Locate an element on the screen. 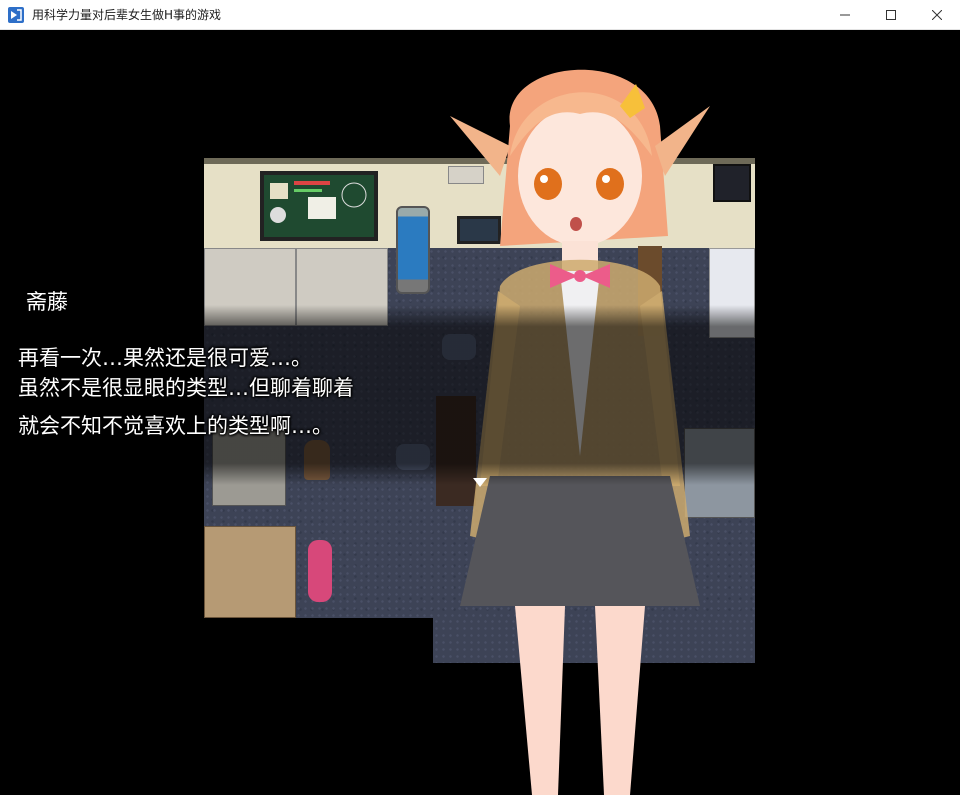 The width and height of the screenshot is (960, 795). message-line-3: 就会不知不觉喜欢上的类型啊…。 is located at coordinates (175, 426).